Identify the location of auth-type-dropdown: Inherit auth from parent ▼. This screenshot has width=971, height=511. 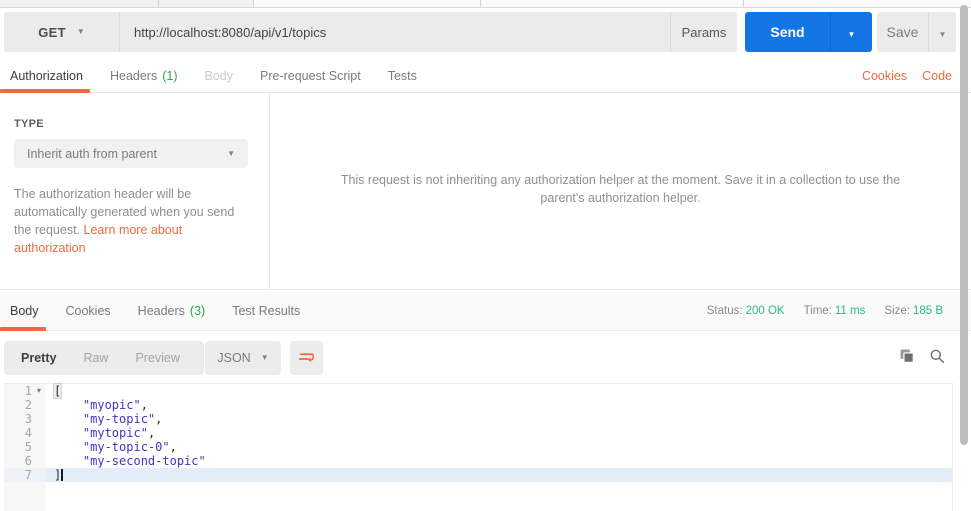
(131, 153).